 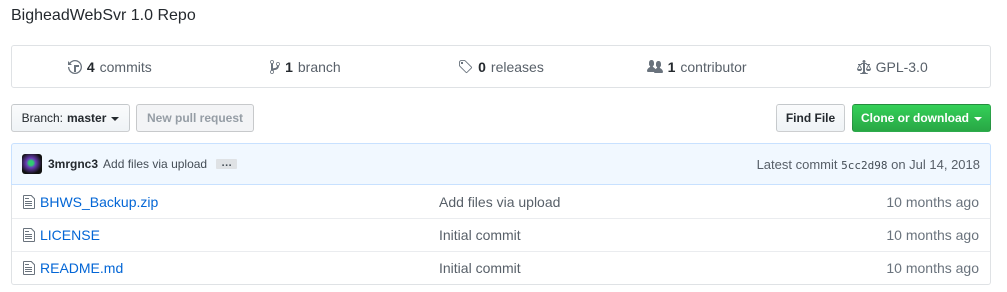 What do you see at coordinates (103, 15) in the screenshot?
I see `repo-description: BigheadWebSvr 1.0 Repo` at bounding box center [103, 15].